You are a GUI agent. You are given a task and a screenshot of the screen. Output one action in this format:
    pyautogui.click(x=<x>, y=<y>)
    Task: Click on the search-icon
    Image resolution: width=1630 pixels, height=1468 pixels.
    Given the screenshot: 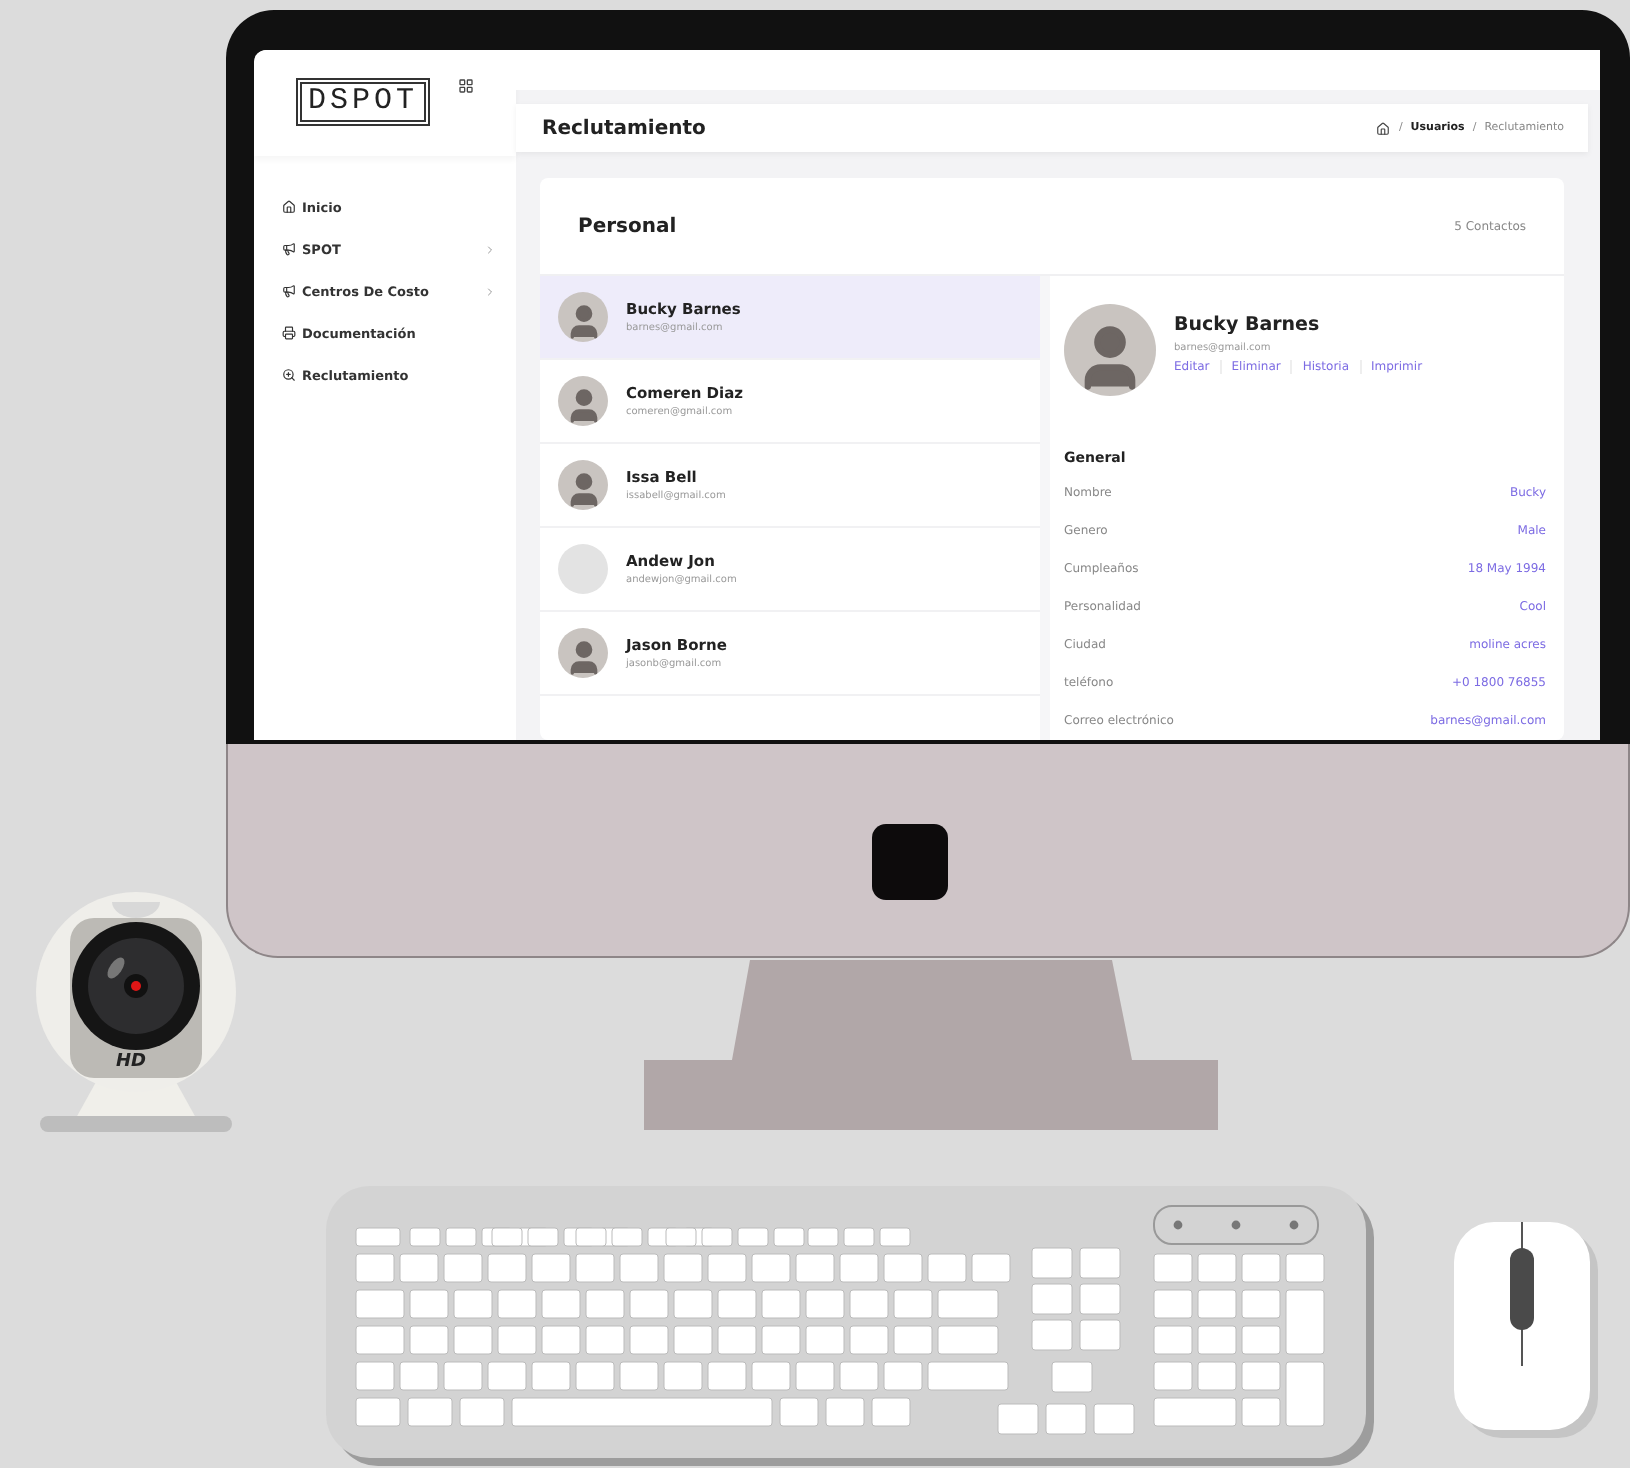 What is the action you would take?
    pyautogui.click(x=289, y=375)
    